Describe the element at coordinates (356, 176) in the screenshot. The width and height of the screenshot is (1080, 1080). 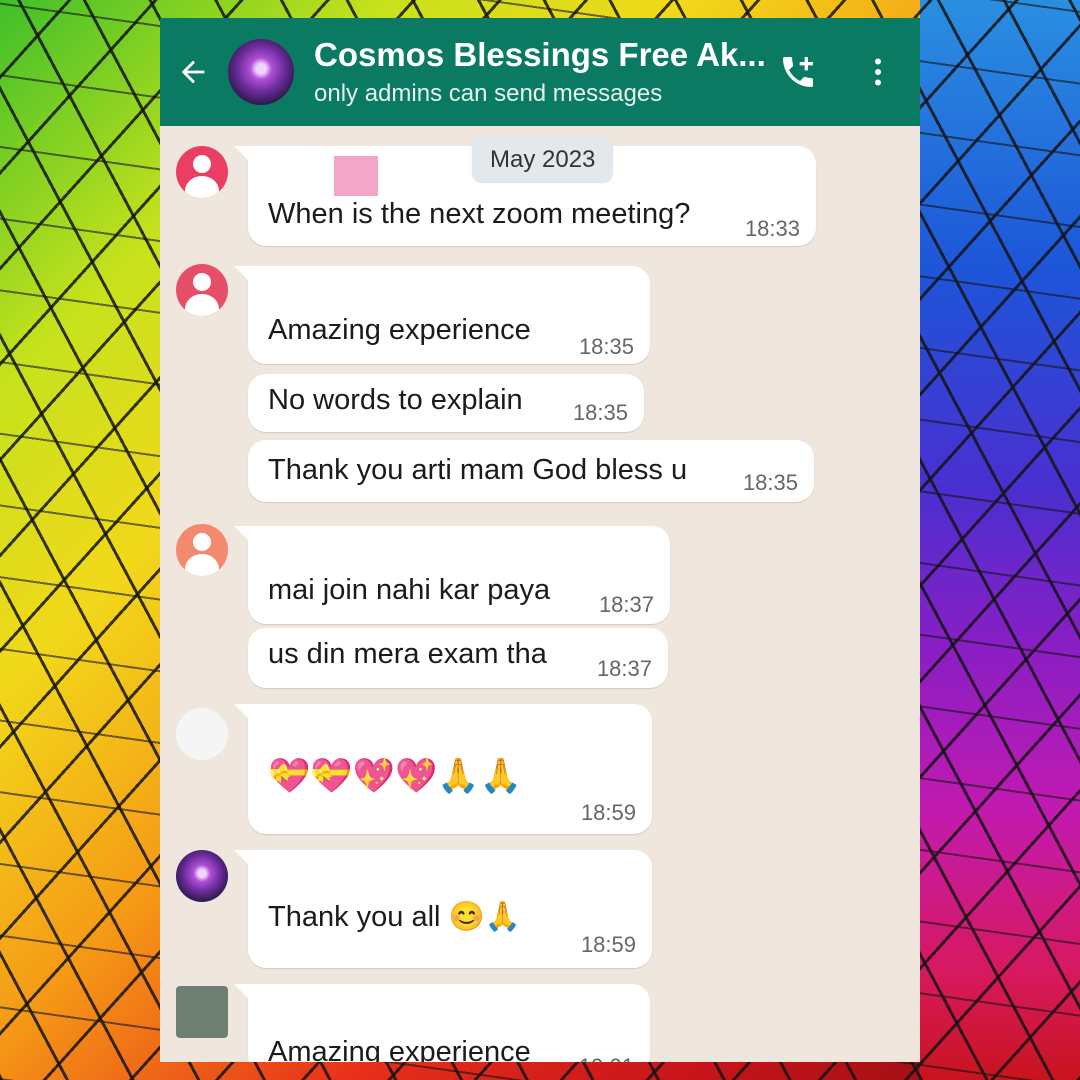
I see `redacted-block` at that location.